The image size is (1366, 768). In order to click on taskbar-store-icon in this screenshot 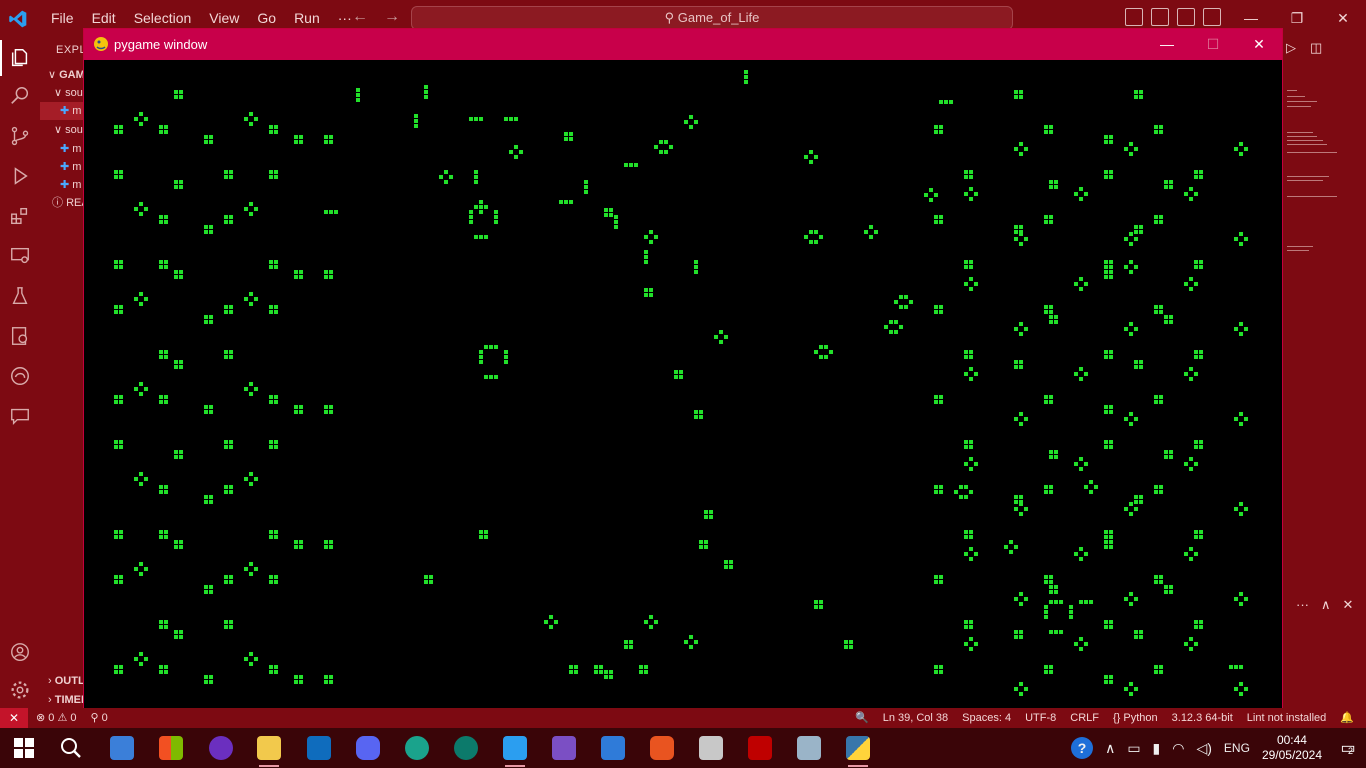, I will do `click(171, 748)`.